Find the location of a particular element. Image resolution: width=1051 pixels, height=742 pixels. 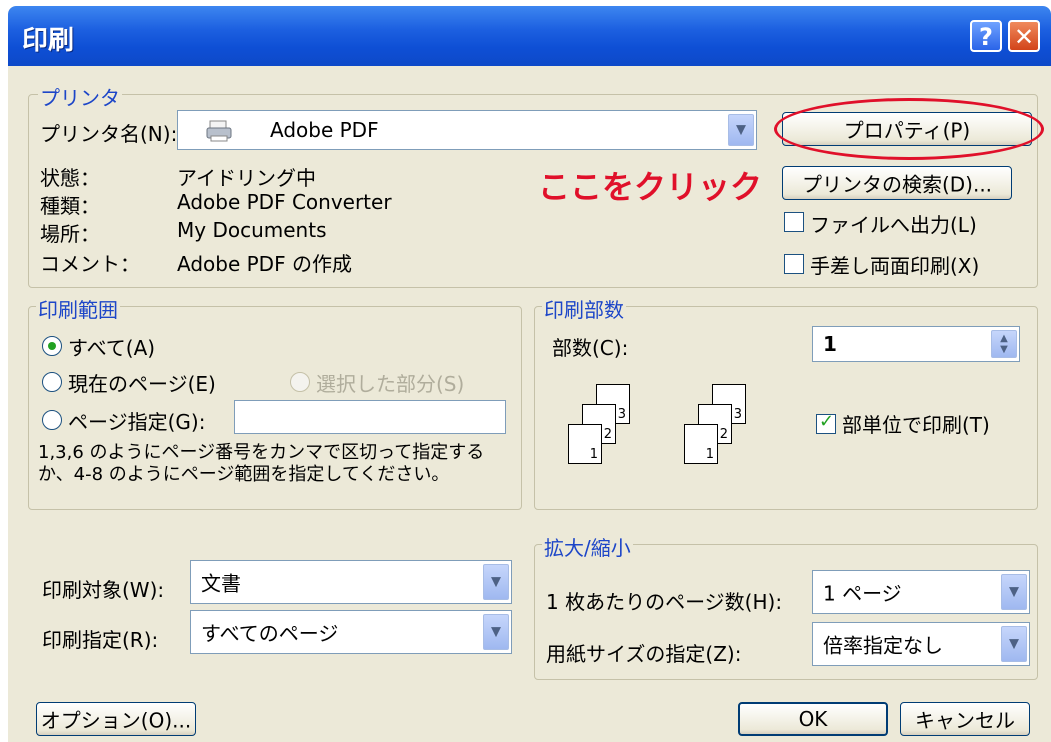

cancel-button-label: キャンセル is located at coordinates (965, 720).